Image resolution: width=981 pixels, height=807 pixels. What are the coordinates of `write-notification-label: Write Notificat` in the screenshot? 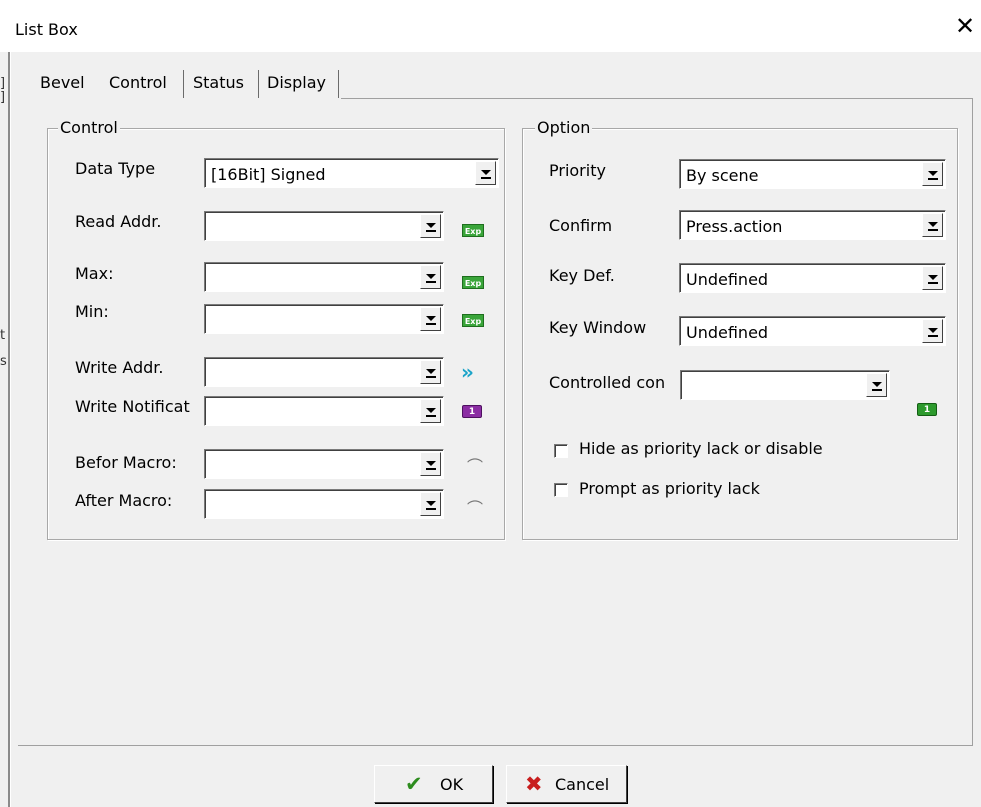 It's located at (132, 406).